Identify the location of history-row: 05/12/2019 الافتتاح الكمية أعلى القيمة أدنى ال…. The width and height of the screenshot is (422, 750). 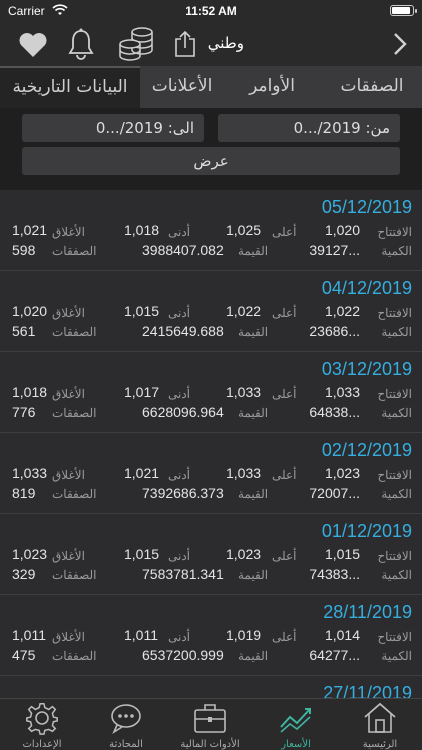
(211, 230).